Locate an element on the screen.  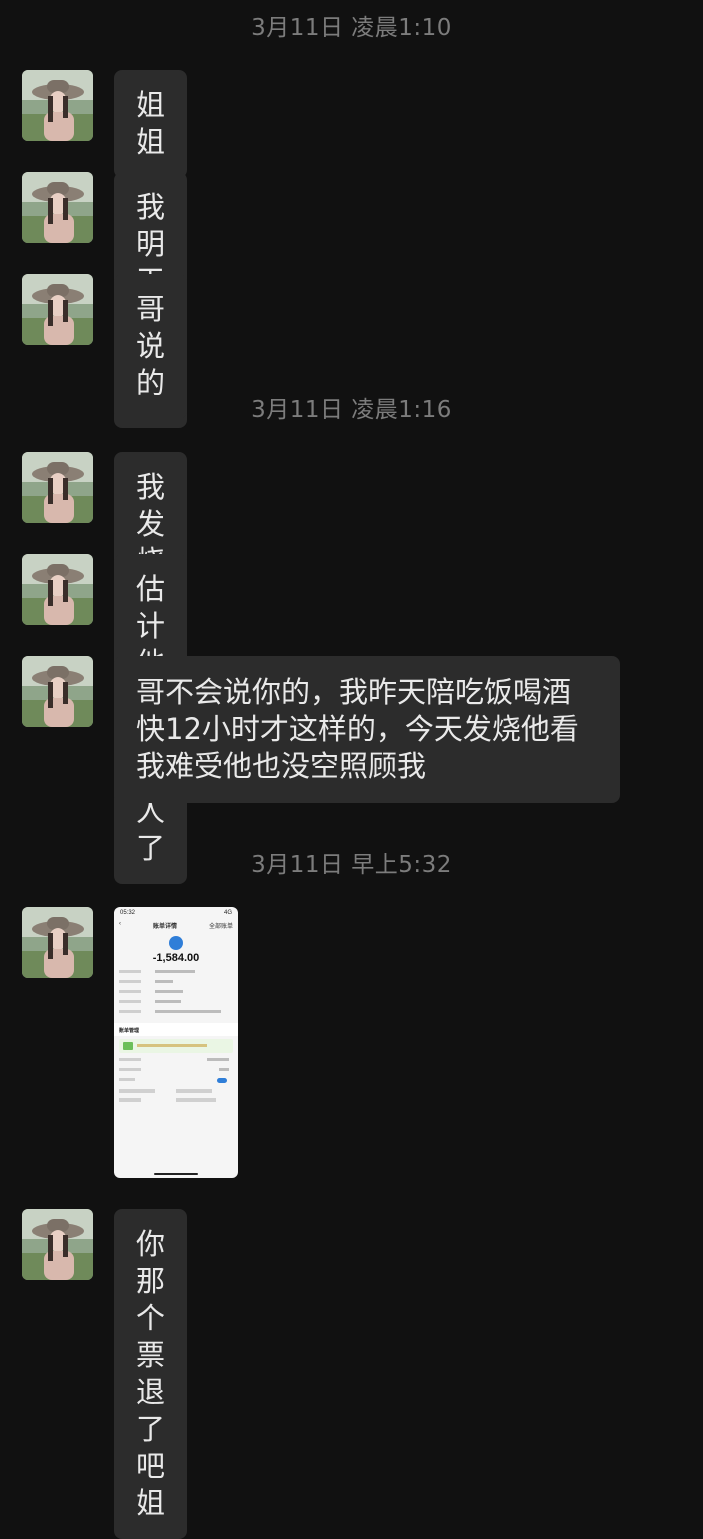
timestamp: 3月11日 凌晨1:16 is located at coordinates (351, 410).